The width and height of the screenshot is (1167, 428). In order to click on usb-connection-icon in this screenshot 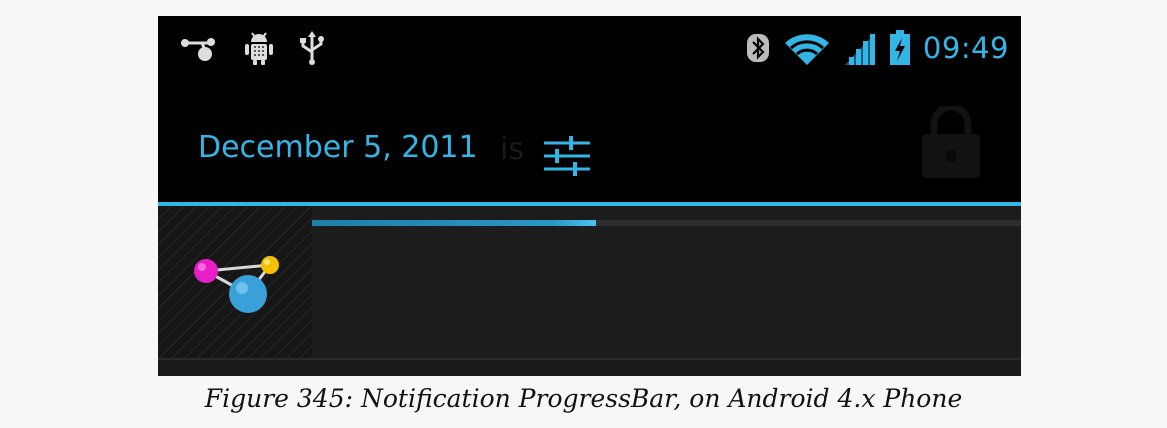, I will do `click(198, 49)`.